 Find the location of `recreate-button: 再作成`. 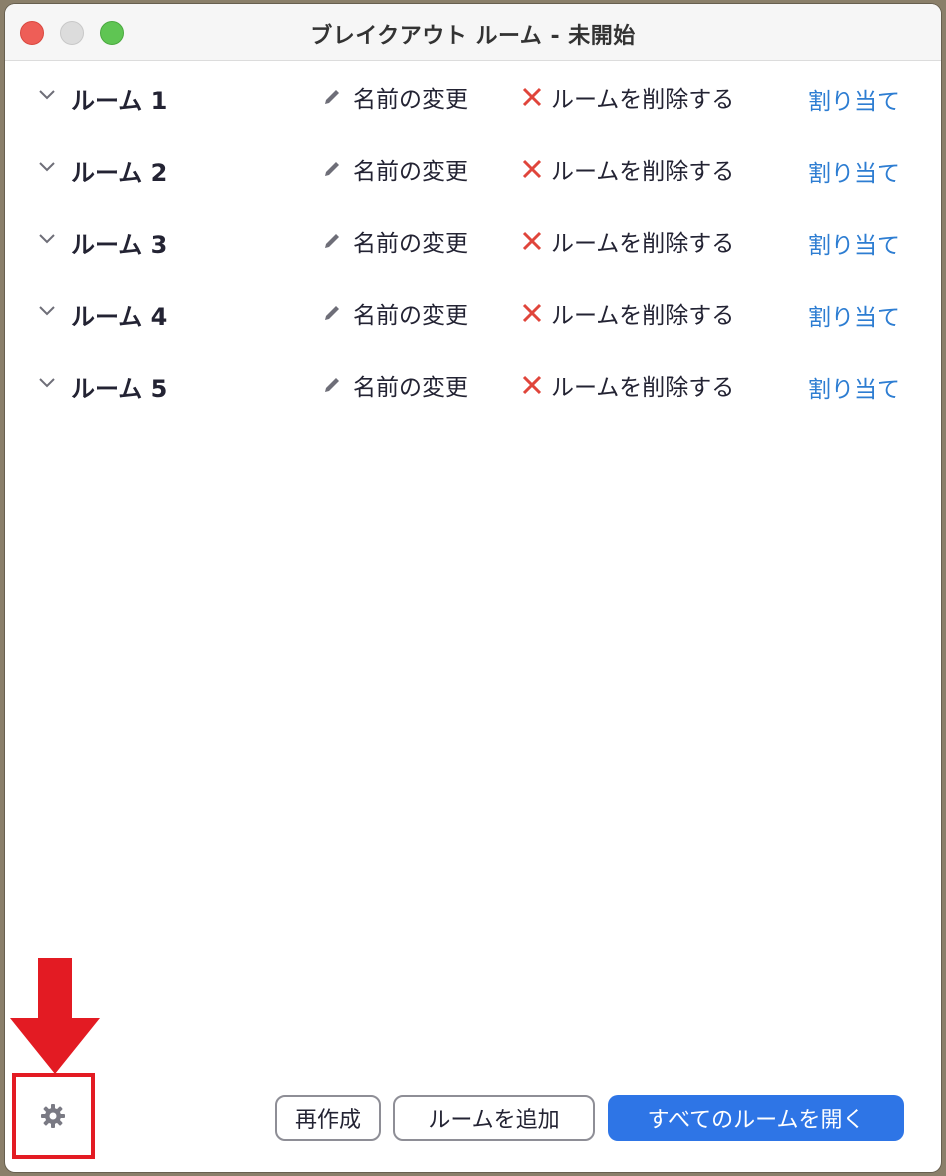

recreate-button: 再作成 is located at coordinates (328, 1118).